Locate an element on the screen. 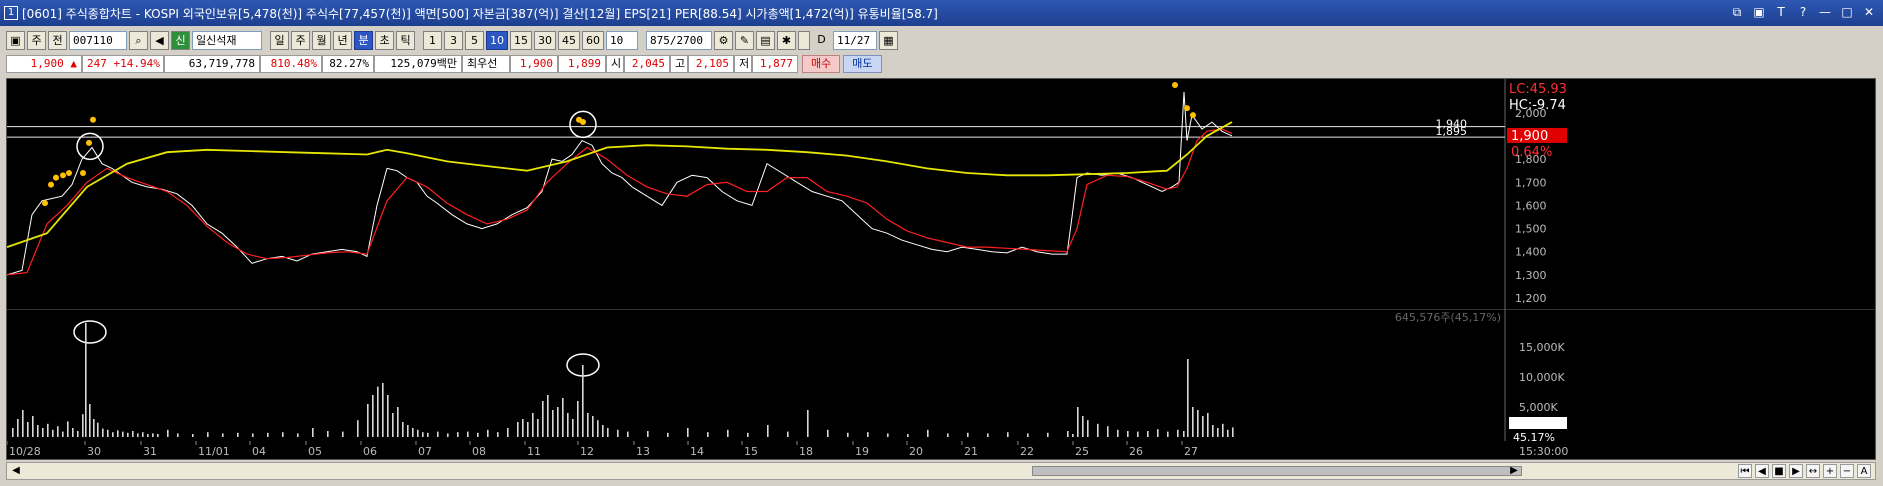 This screenshot has height=486, width=1883. interval-5: 5 is located at coordinates (474, 40).